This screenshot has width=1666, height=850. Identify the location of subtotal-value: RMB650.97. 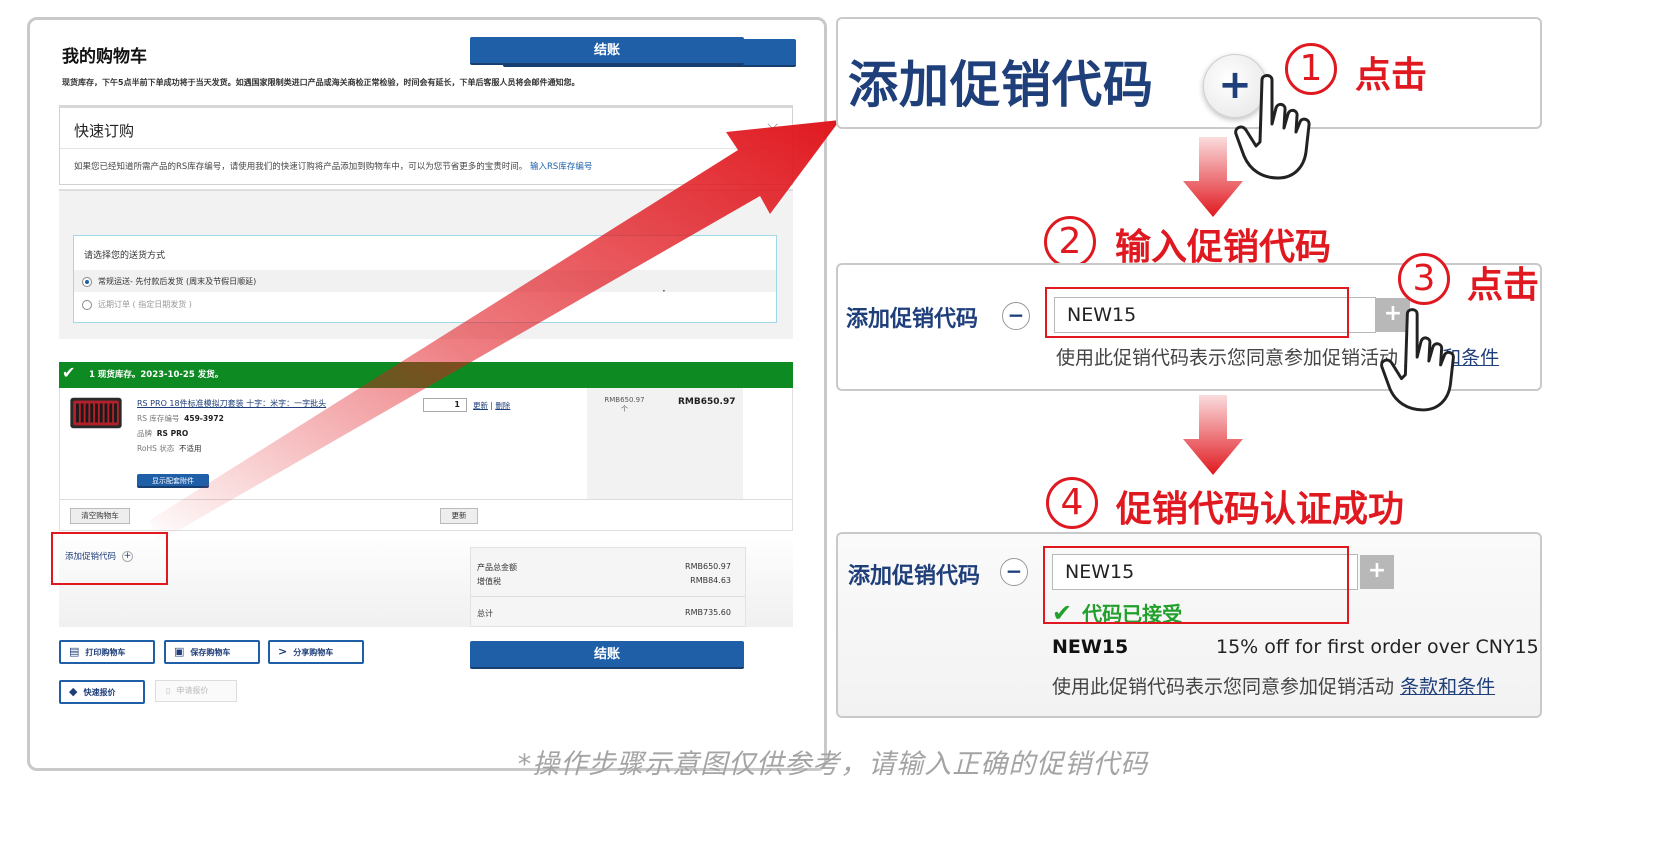
(708, 566).